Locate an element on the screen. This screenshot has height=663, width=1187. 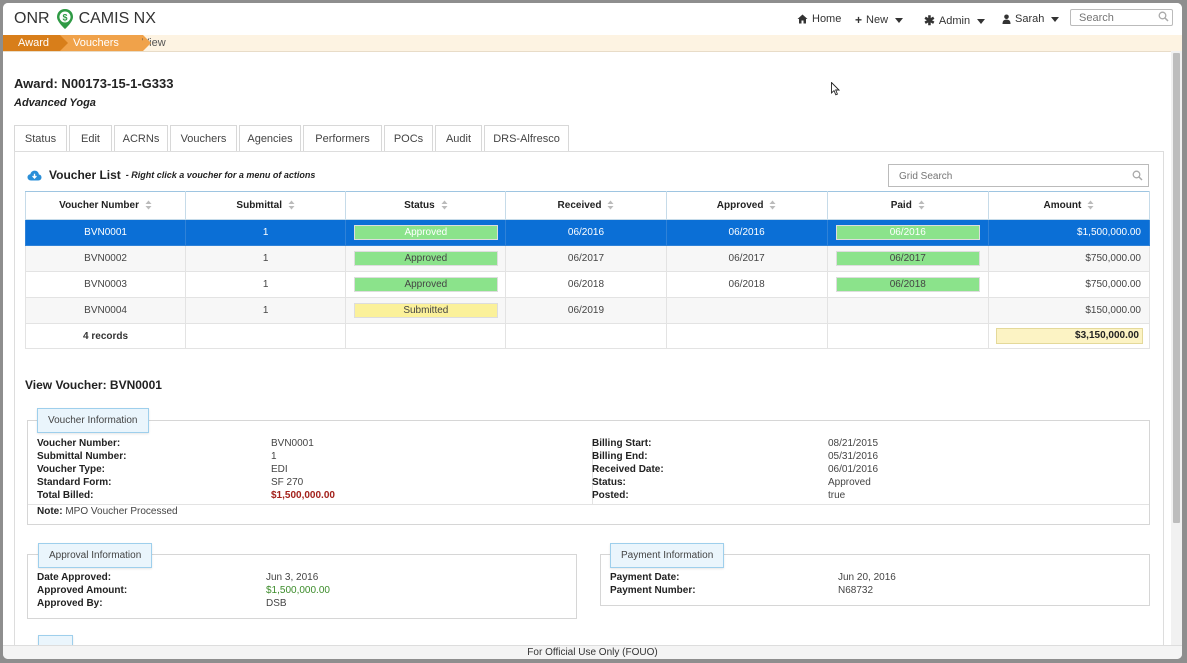
col-header-label: Amount is located at coordinates (1062, 205).